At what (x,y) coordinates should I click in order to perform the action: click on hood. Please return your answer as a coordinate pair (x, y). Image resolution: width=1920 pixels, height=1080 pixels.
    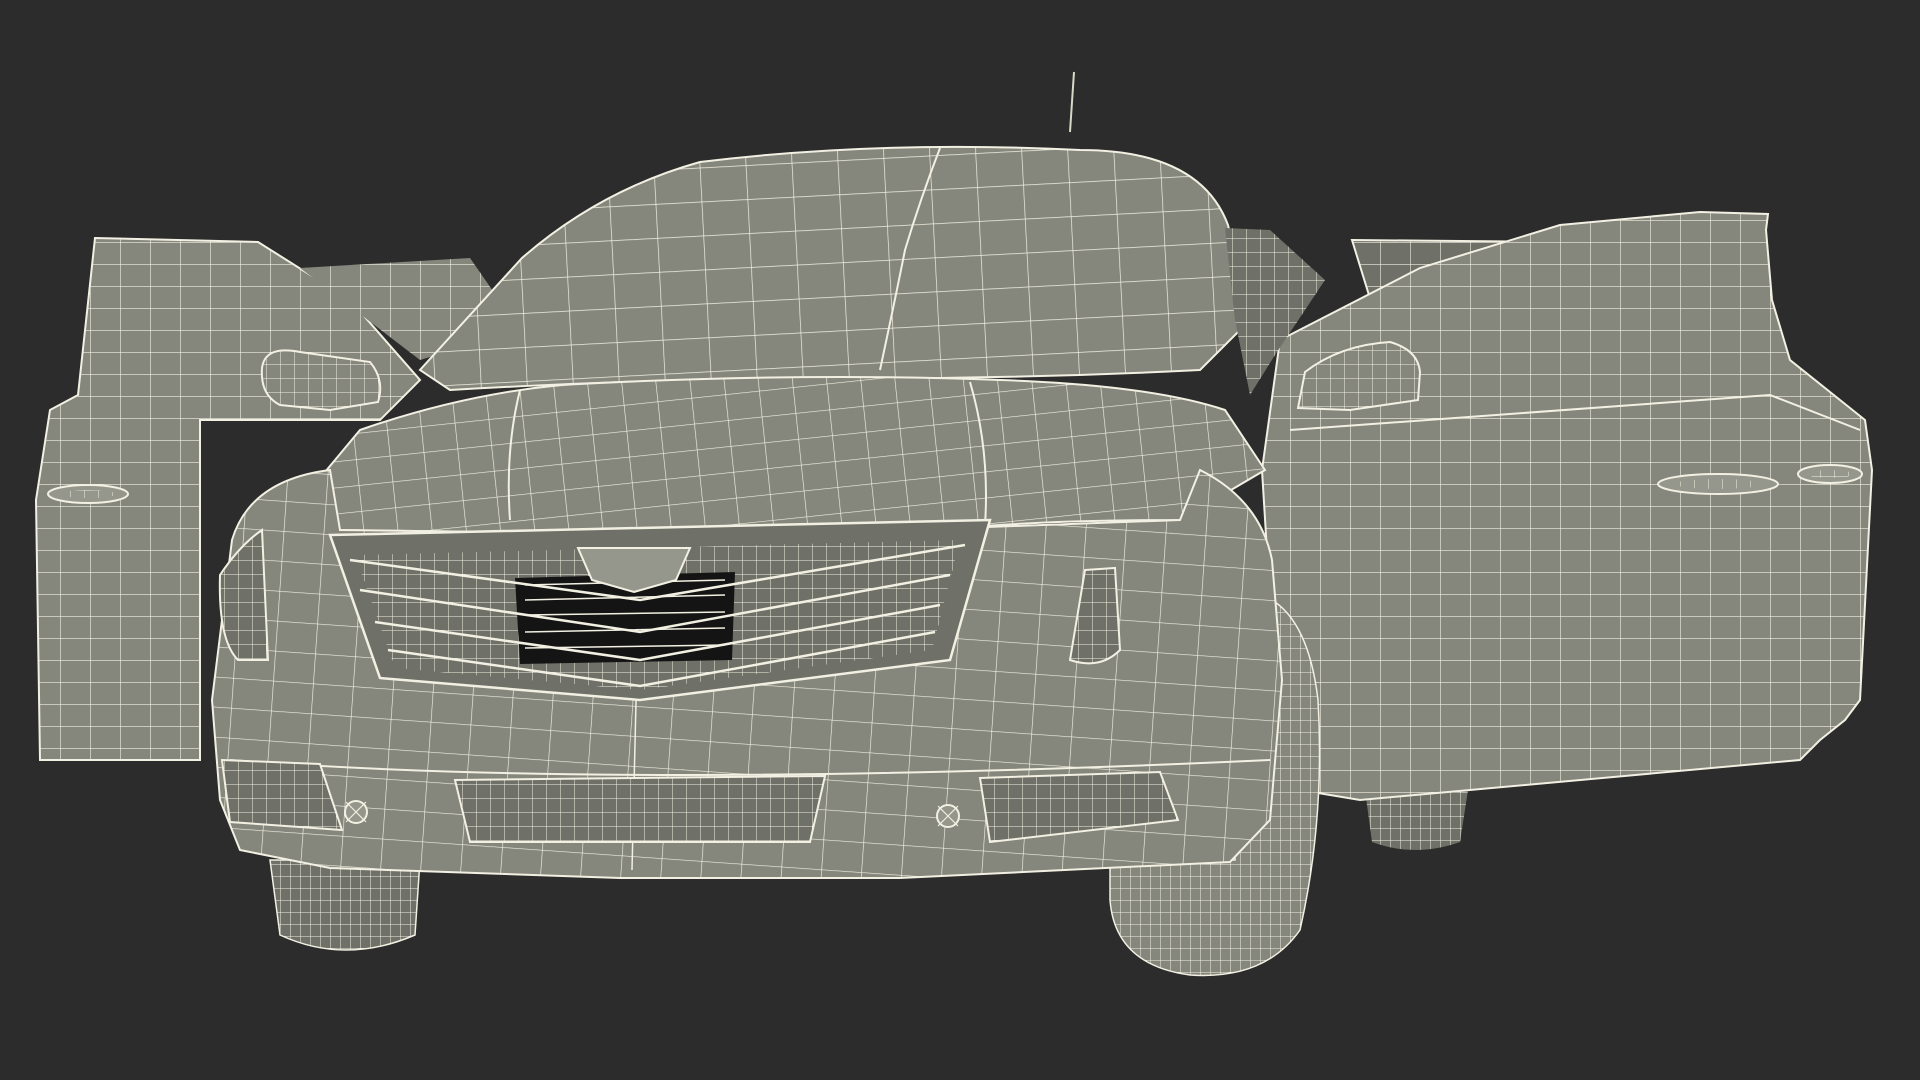
    Looking at the image, I should click on (787, 455).